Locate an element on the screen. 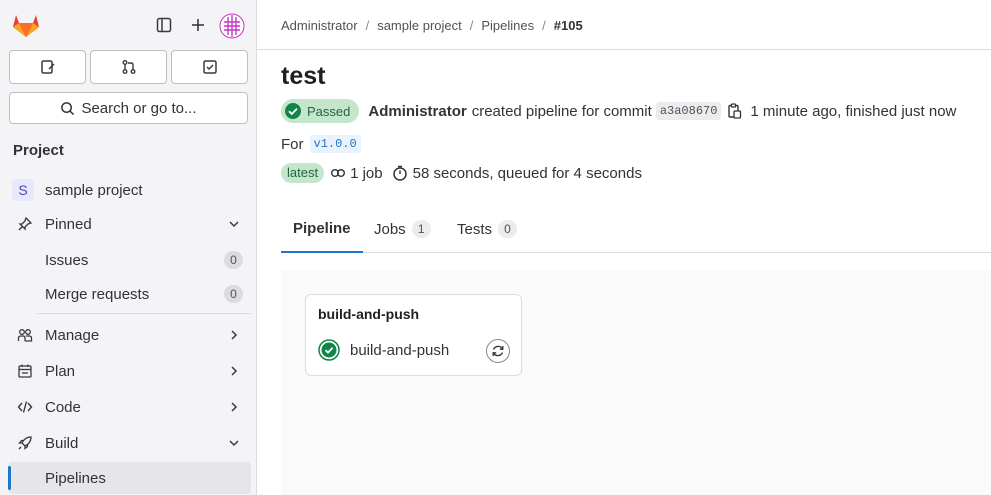  jobs-count-text: 1 job is located at coordinates (366, 173).